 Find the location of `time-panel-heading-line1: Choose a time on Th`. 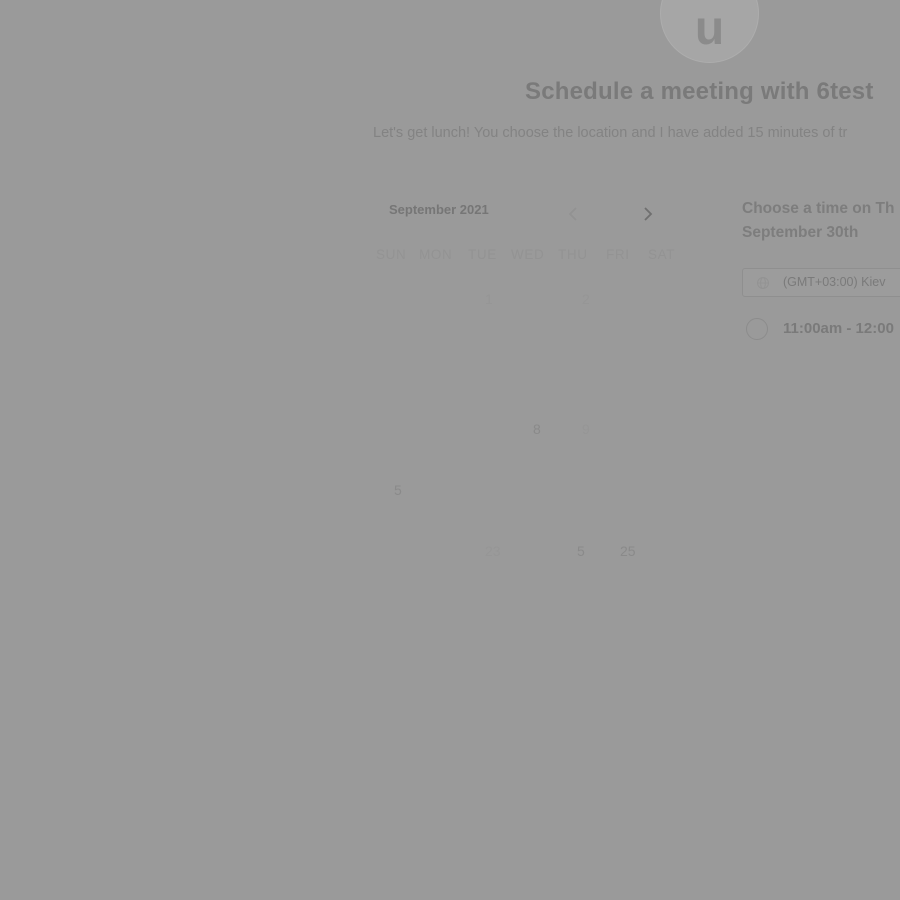

time-panel-heading-line1: Choose a time on Th is located at coordinates (818, 208).